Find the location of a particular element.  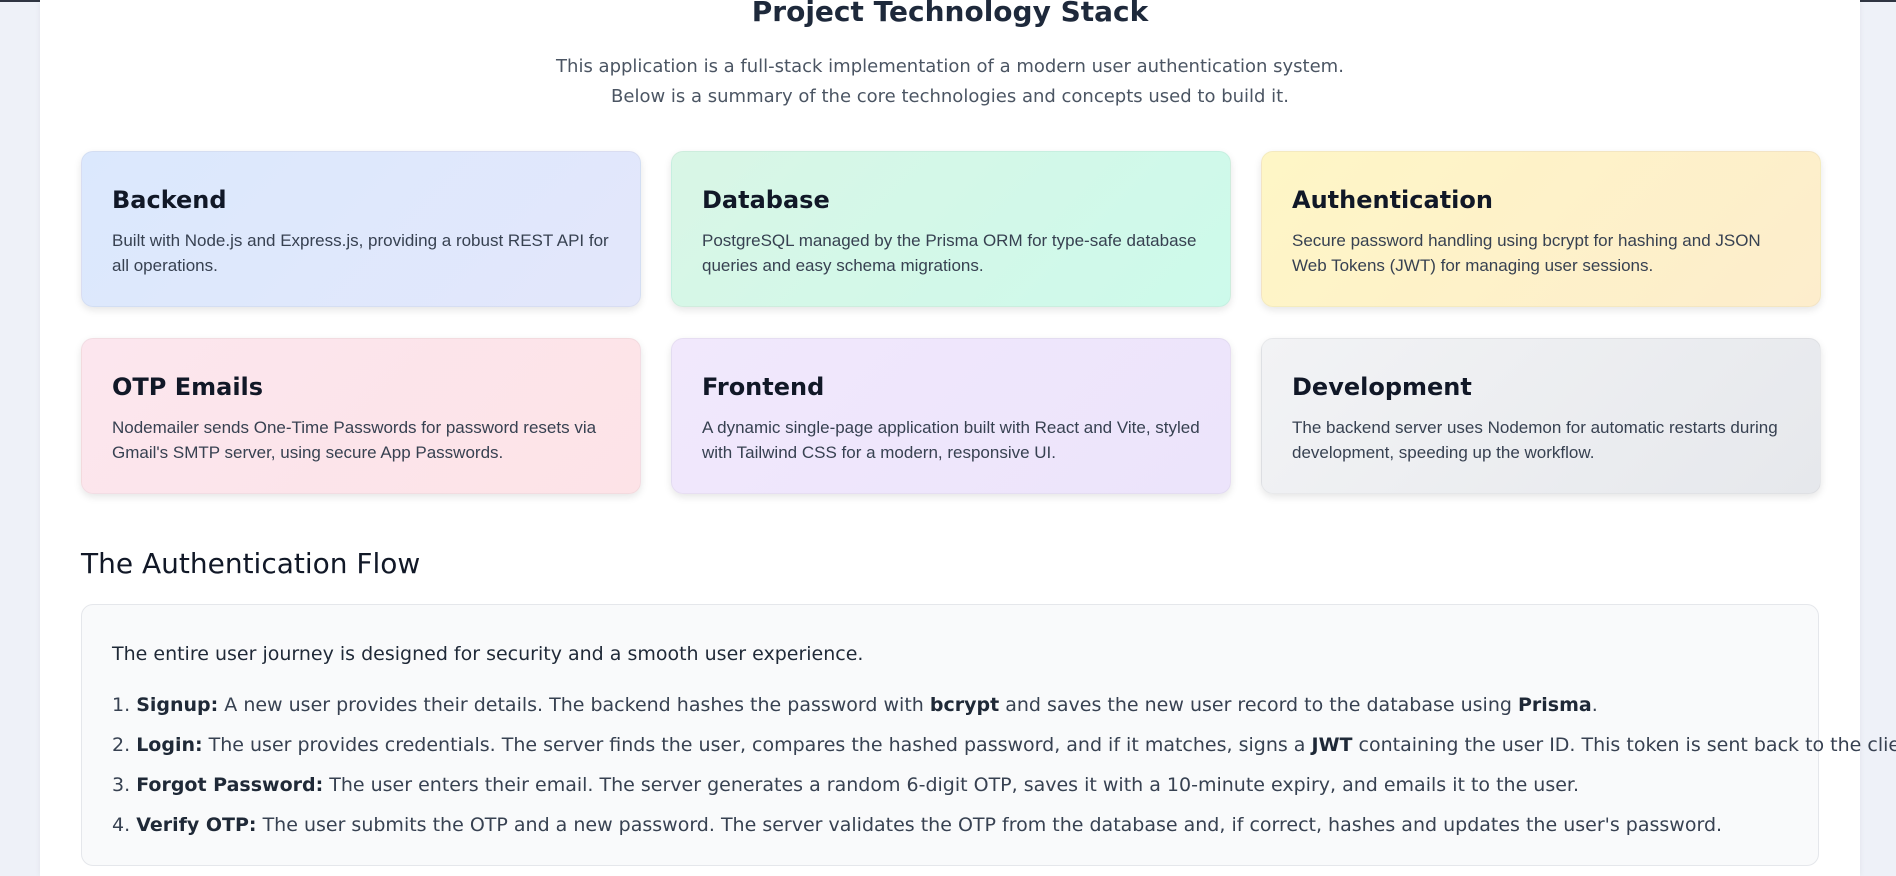

step-label: Forgot Password: is located at coordinates (230, 785).